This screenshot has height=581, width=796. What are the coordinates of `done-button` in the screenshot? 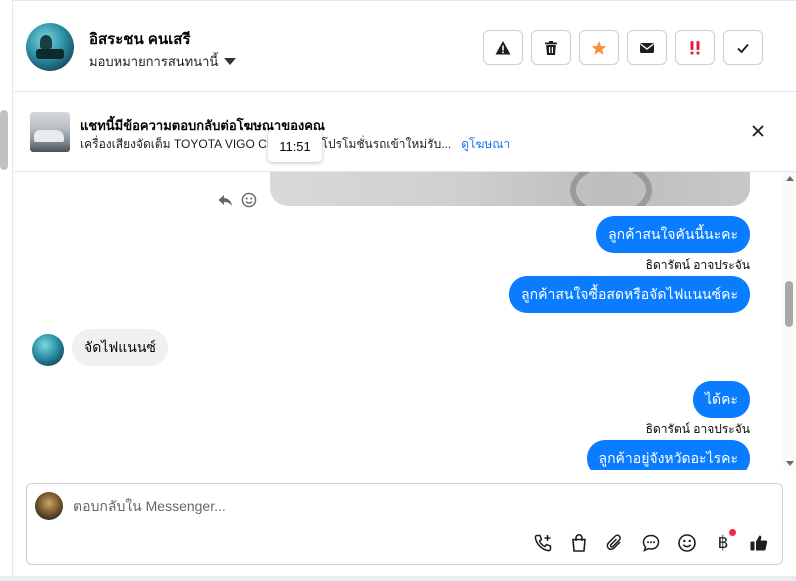 It's located at (743, 47).